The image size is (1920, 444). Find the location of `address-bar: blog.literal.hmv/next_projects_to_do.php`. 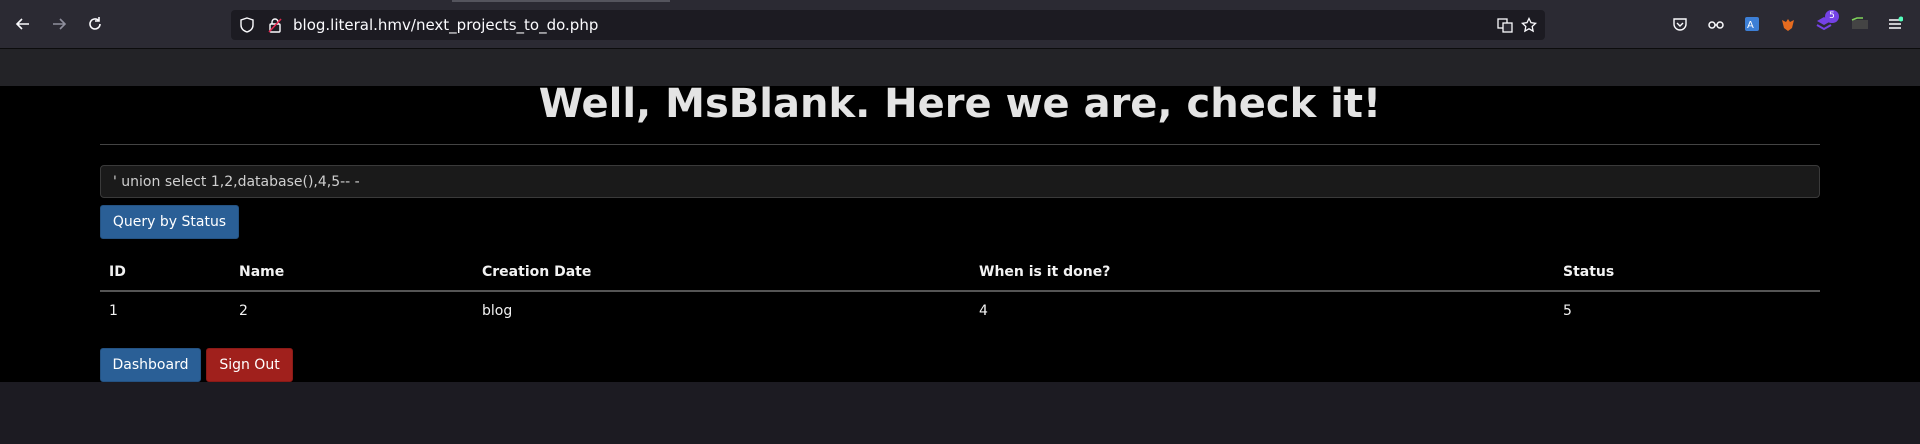

address-bar: blog.literal.hmv/next_projects_to_do.php is located at coordinates (888, 25).